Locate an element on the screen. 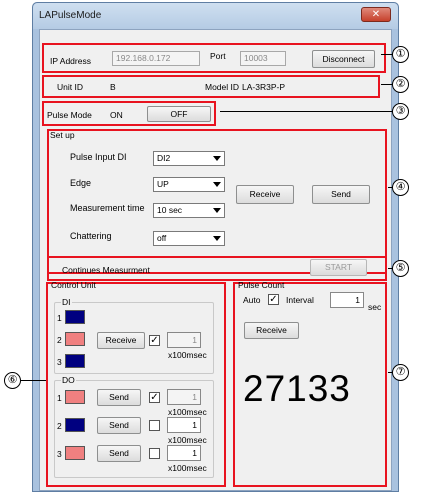 The width and height of the screenshot is (428, 494). pulse-mode-state: ON is located at coordinates (116, 115).